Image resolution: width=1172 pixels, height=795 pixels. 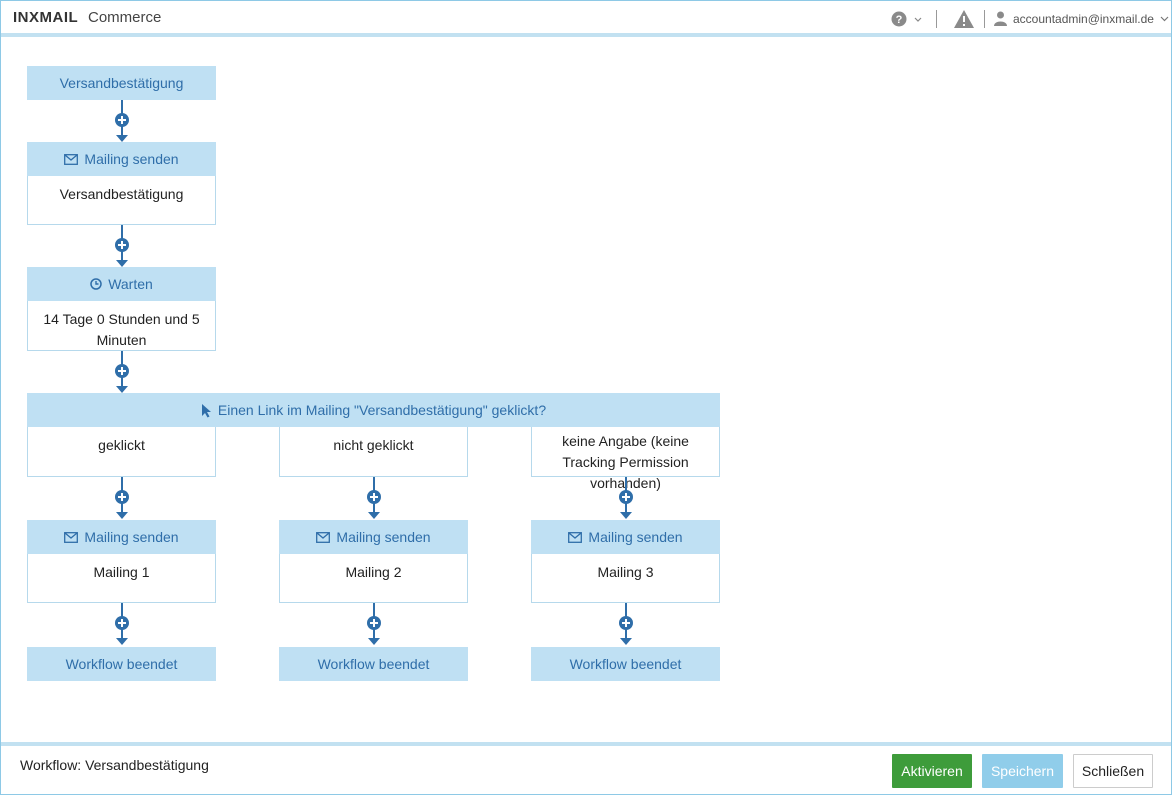 I want to click on mailing-node-value: Mailing 2, so click(x=373, y=572).